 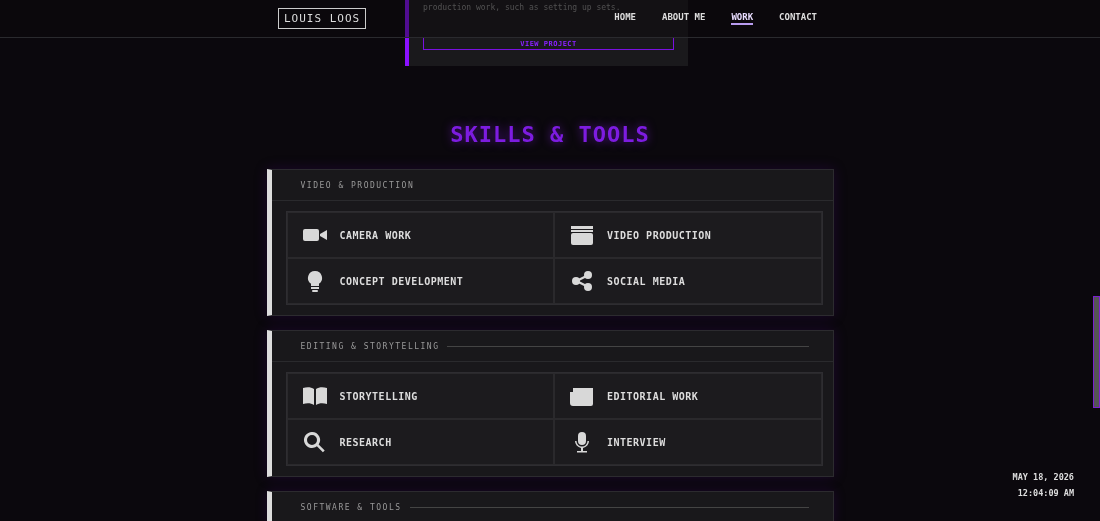 I want to click on book-icon, so click(x=314, y=396).